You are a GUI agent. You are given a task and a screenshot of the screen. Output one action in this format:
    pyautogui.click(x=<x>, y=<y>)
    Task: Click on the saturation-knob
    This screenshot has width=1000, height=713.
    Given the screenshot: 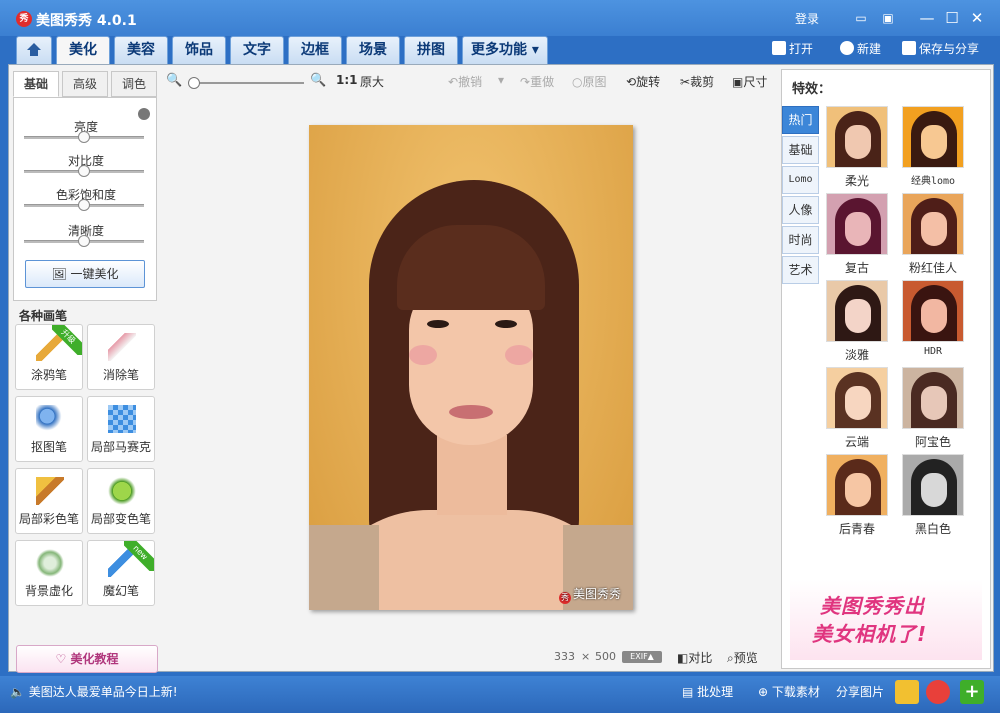 What is the action you would take?
    pyautogui.click(x=84, y=205)
    